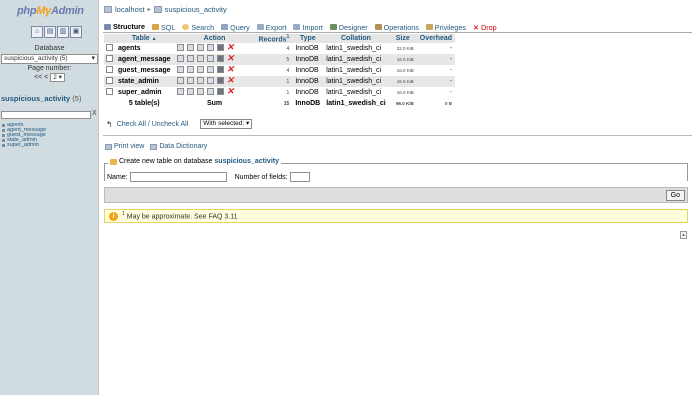  I want to click on breadcrumb-database: suspicious_activity, so click(196, 9).